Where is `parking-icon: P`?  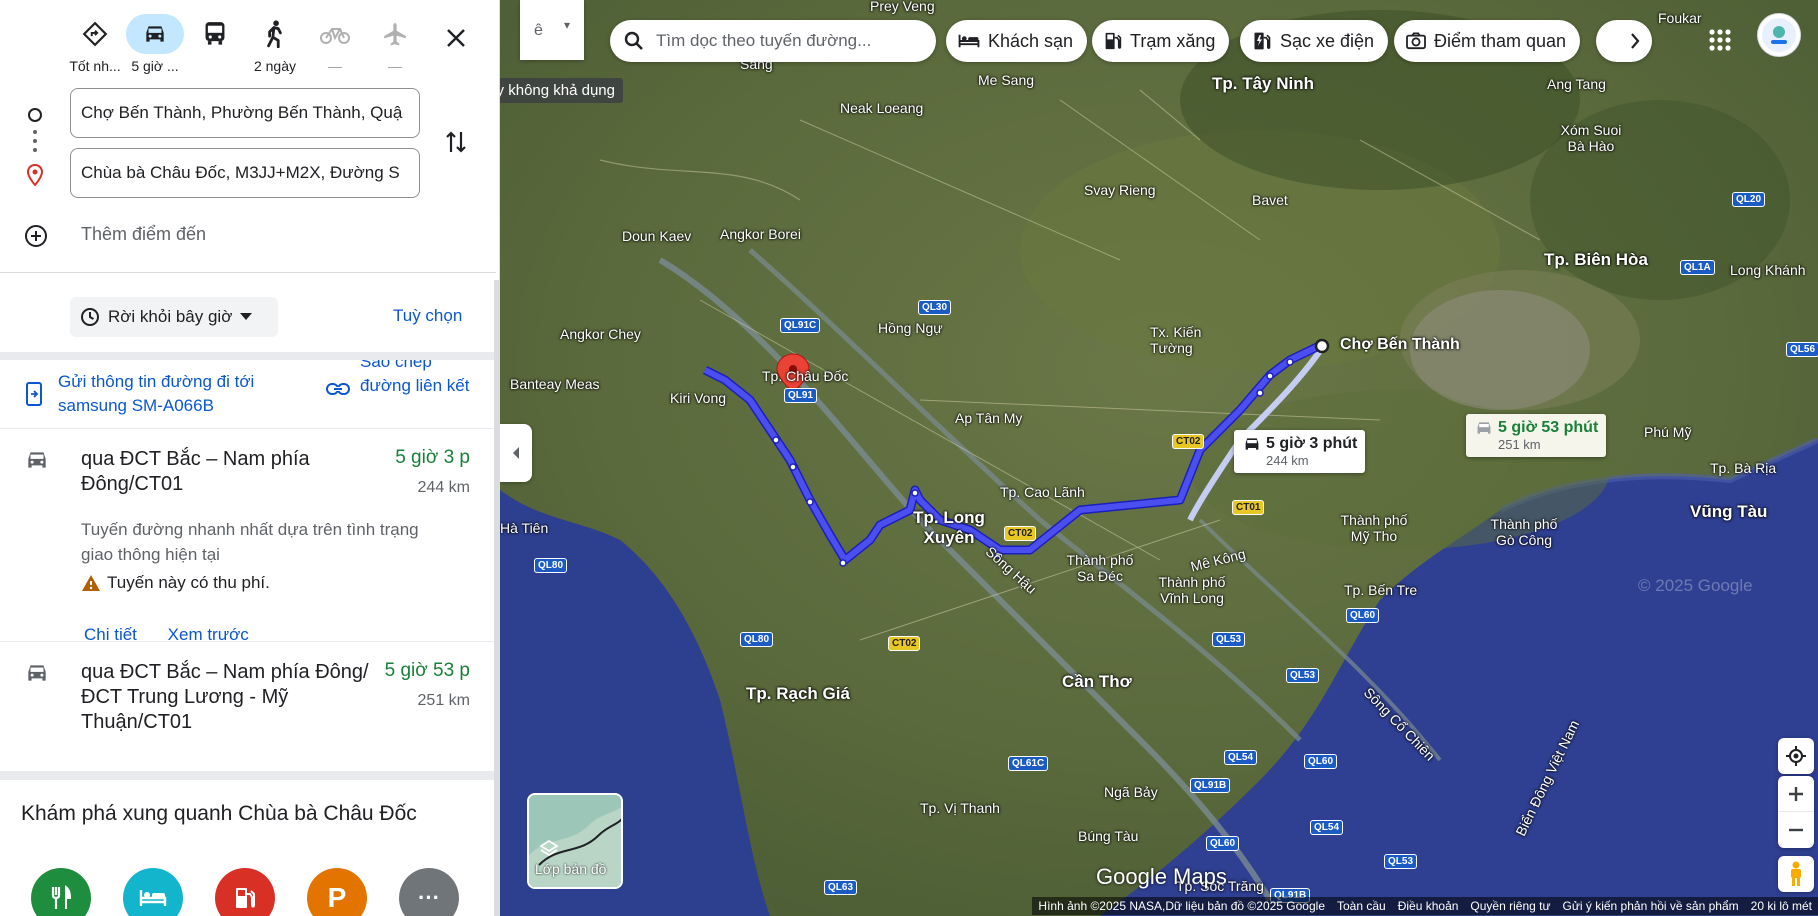
parking-icon: P is located at coordinates (337, 897).